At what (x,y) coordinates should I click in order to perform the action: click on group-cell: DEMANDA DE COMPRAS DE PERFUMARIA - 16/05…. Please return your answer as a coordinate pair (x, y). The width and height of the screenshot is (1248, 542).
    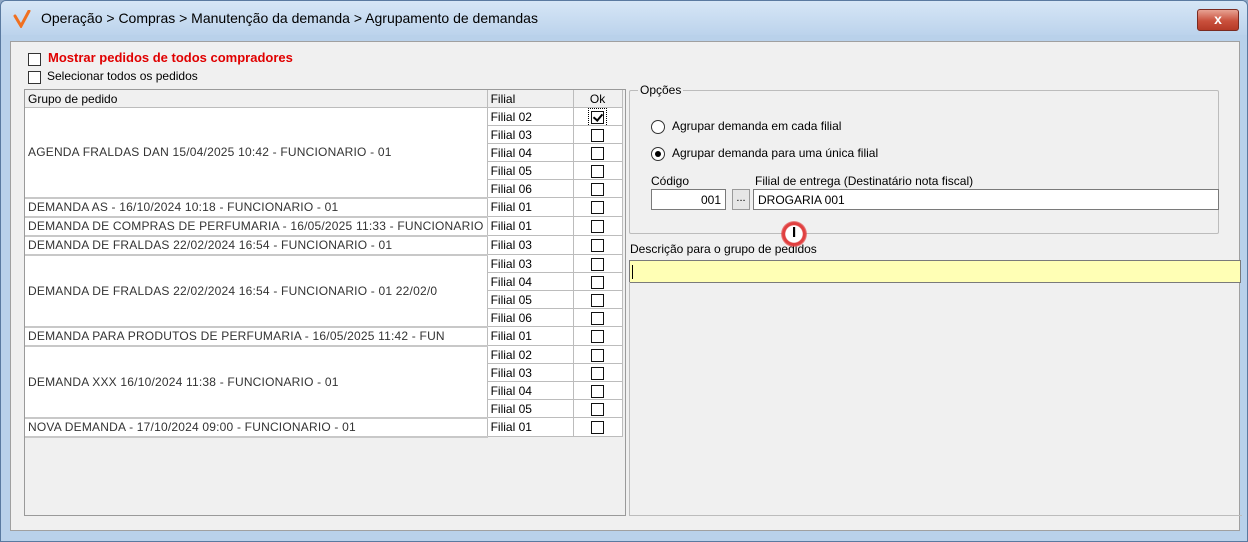
    Looking at the image, I should click on (256, 226).